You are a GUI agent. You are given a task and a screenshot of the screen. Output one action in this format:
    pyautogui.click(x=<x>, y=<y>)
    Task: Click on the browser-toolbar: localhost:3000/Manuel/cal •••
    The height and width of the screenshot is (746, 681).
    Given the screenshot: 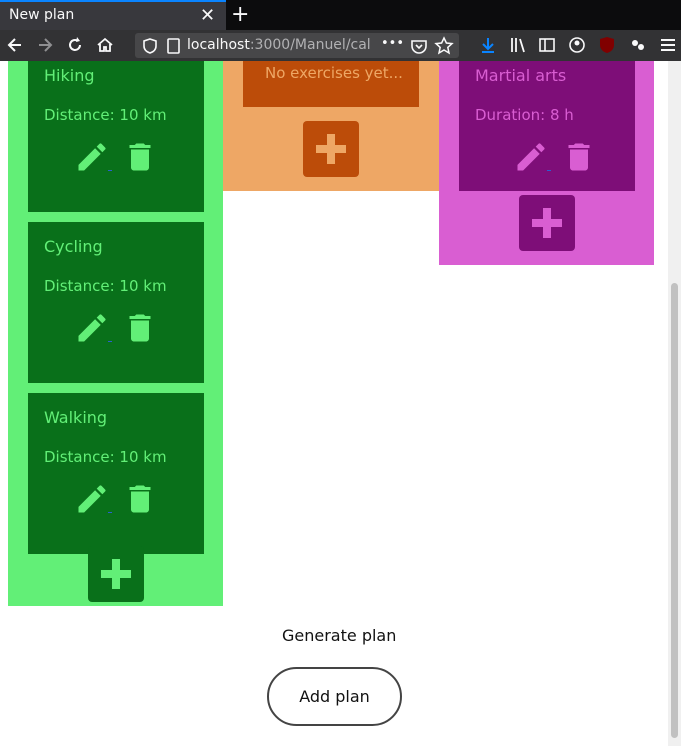 What is the action you would take?
    pyautogui.click(x=340, y=45)
    